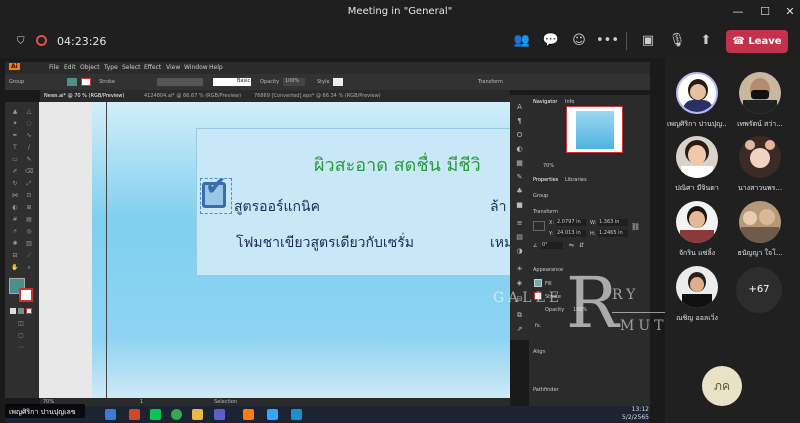  I want to click on photos-icon, so click(296, 414).